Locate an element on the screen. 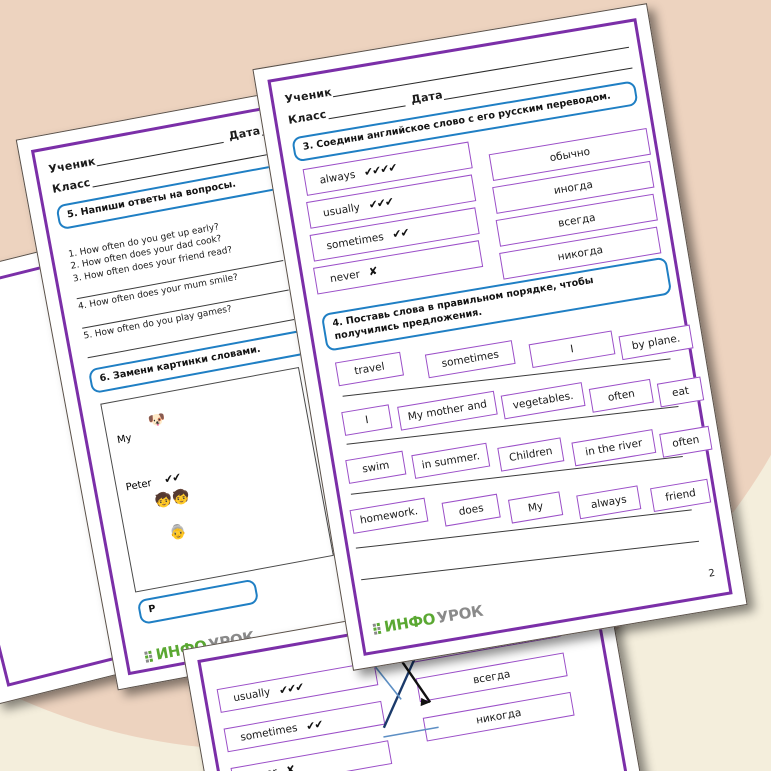 This screenshot has height=771, width=771. english-word: always is located at coordinates (337, 177).